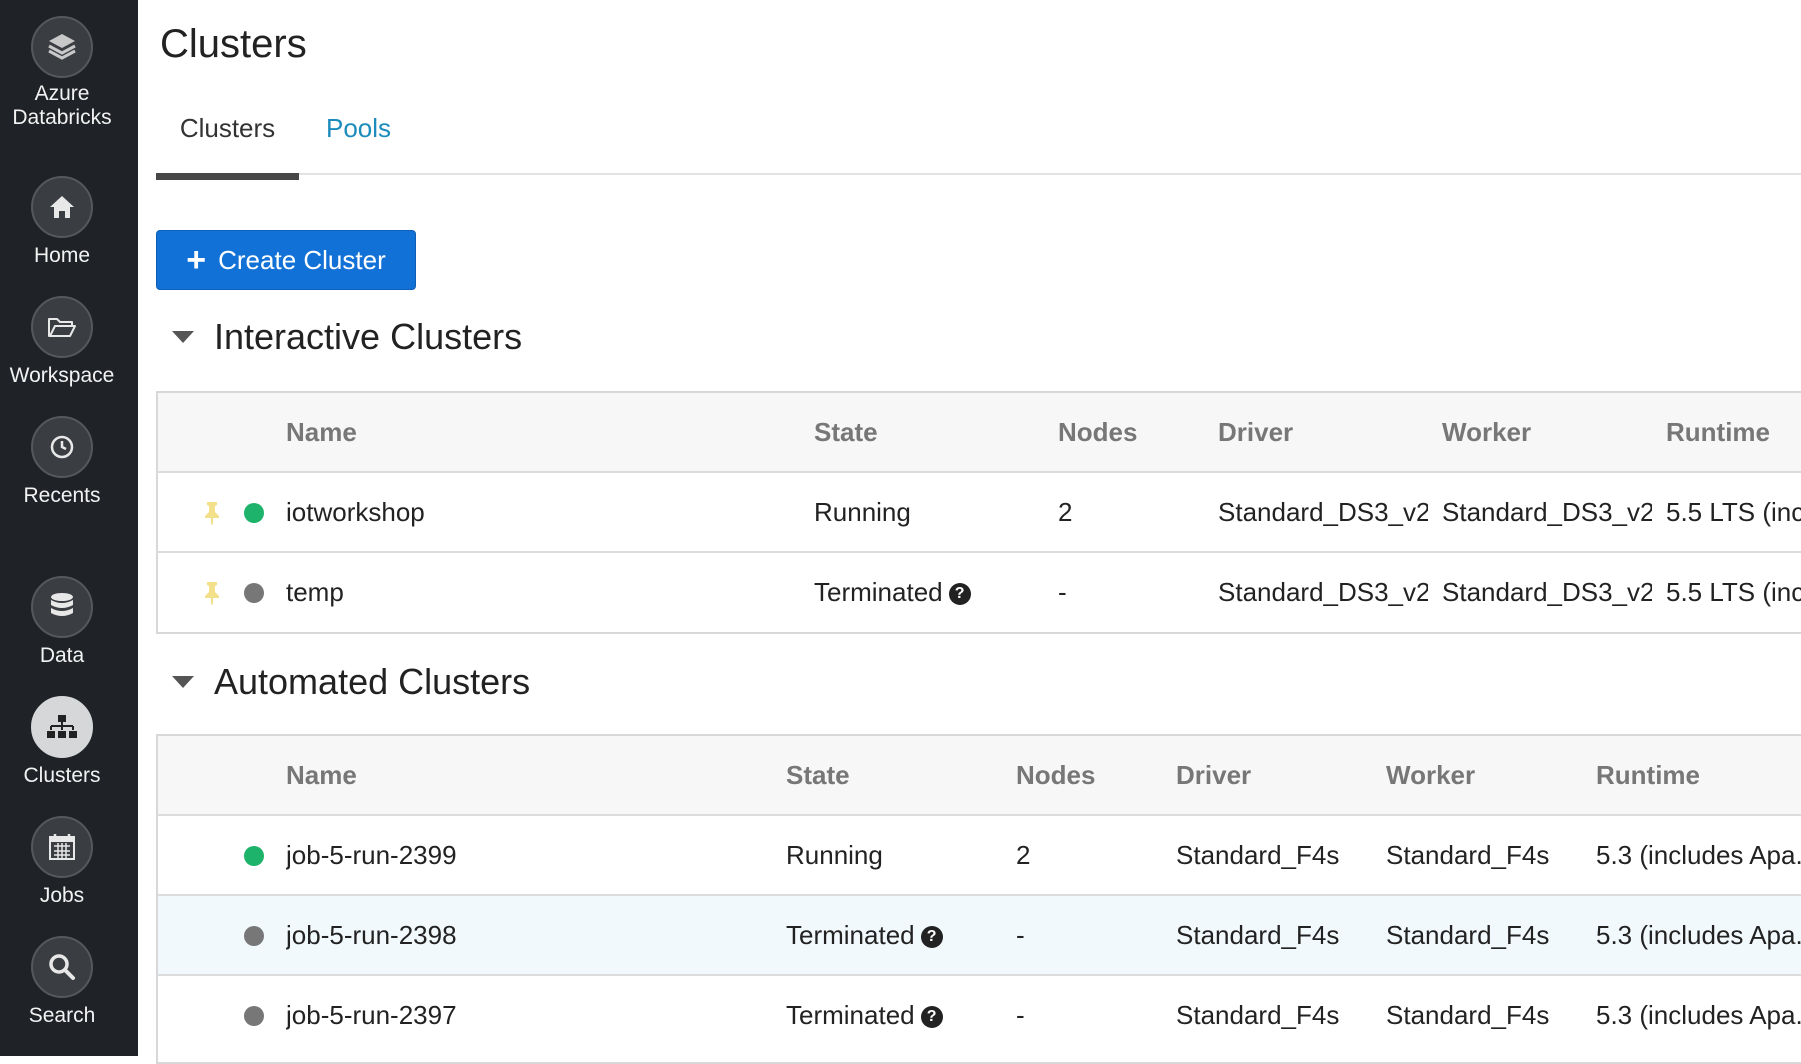  What do you see at coordinates (62, 1015) in the screenshot?
I see `sidebar-item-label: Search` at bounding box center [62, 1015].